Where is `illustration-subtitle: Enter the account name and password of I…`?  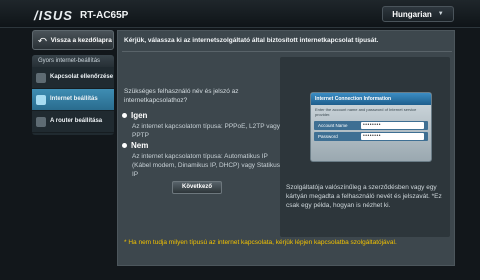 illustration-subtitle: Enter the account name and password of I… is located at coordinates (366, 112).